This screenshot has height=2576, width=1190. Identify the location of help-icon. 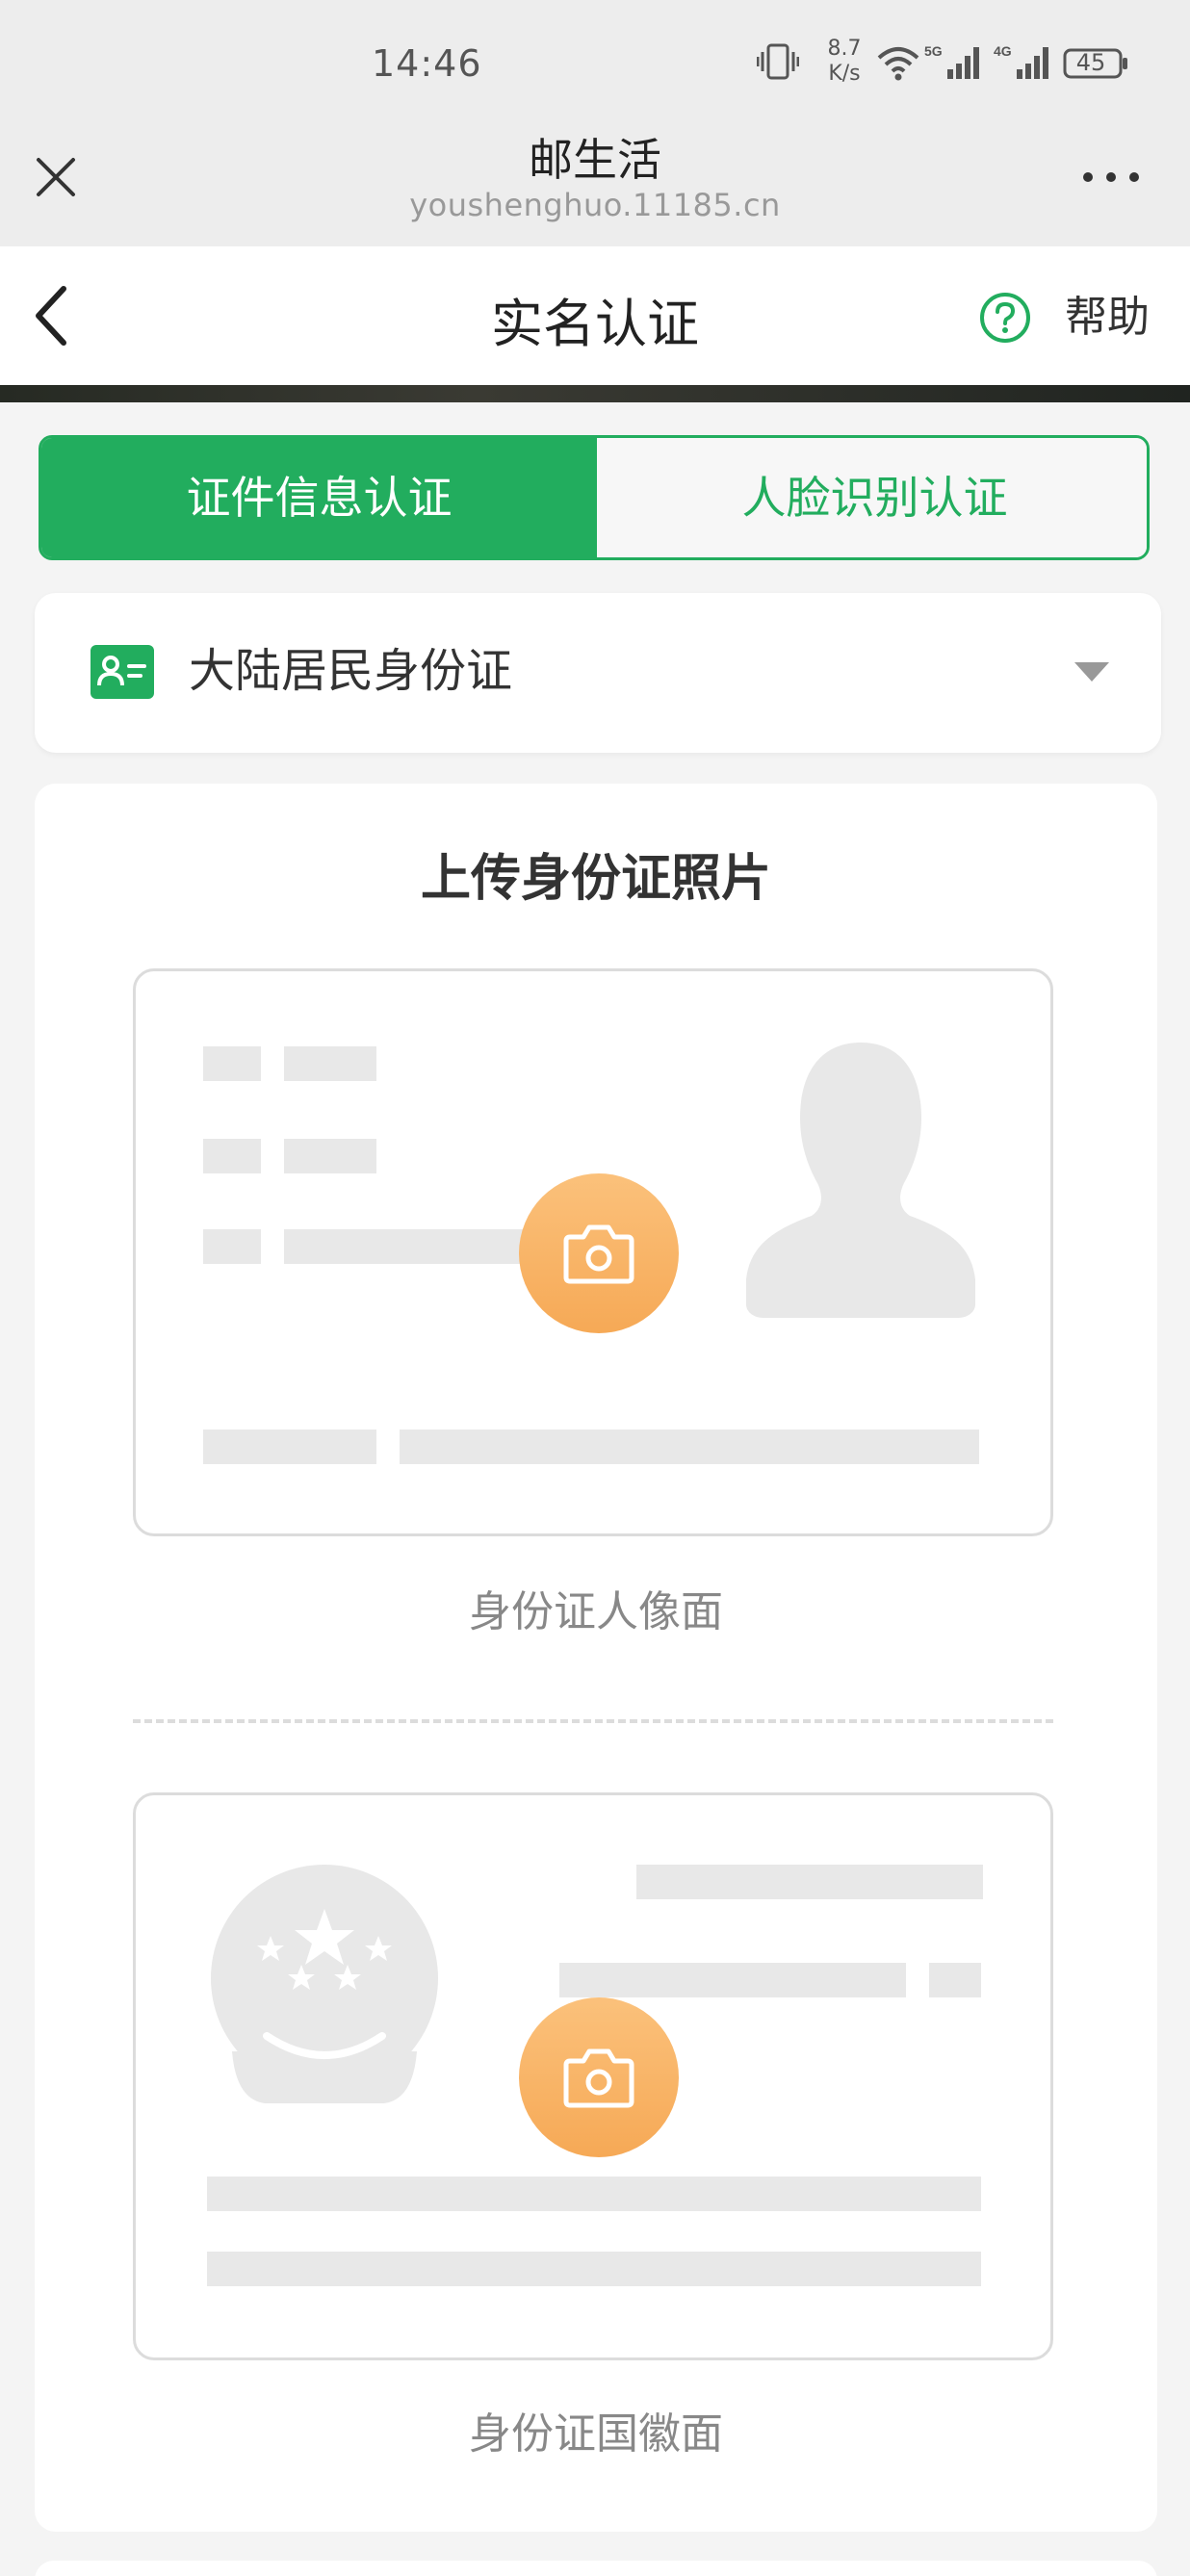
(1005, 318).